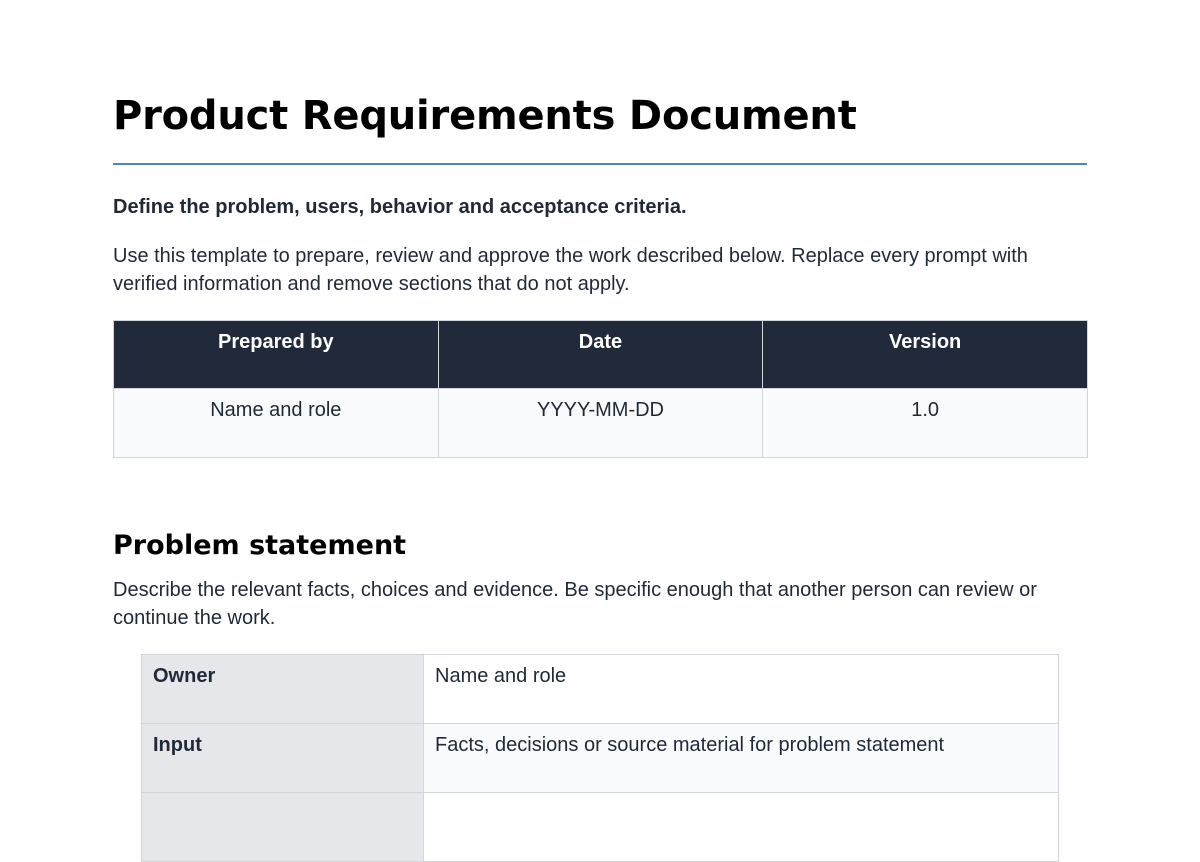 The image size is (1200, 862). Describe the element at coordinates (276, 354) in the screenshot. I see `prepared-by-header: Prepared by` at that location.